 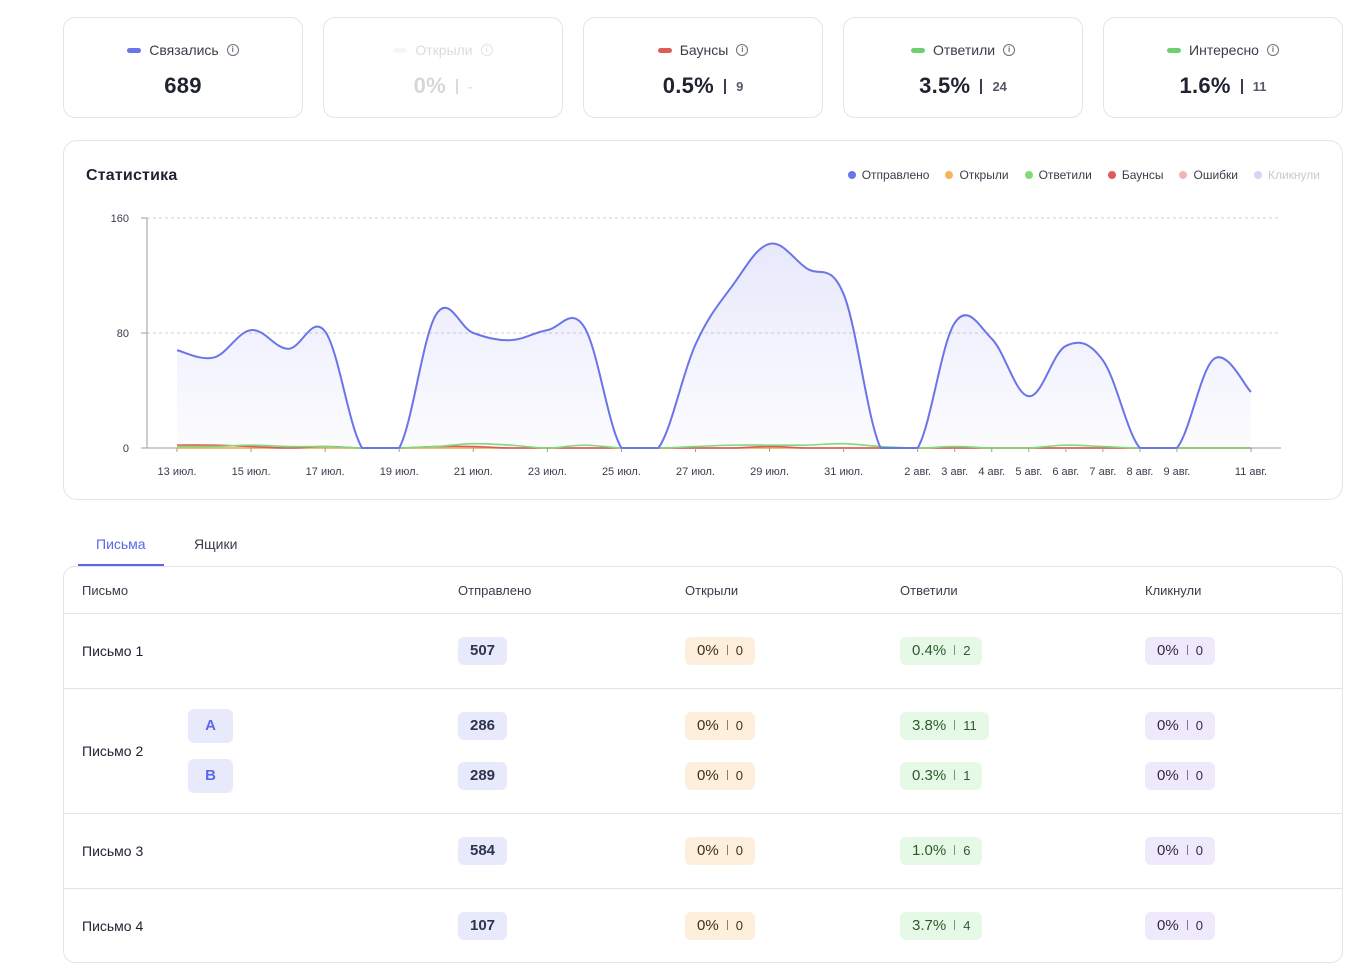 What do you see at coordinates (695, 472) in the screenshot?
I see `x-tick-label: 27 июл.` at bounding box center [695, 472].